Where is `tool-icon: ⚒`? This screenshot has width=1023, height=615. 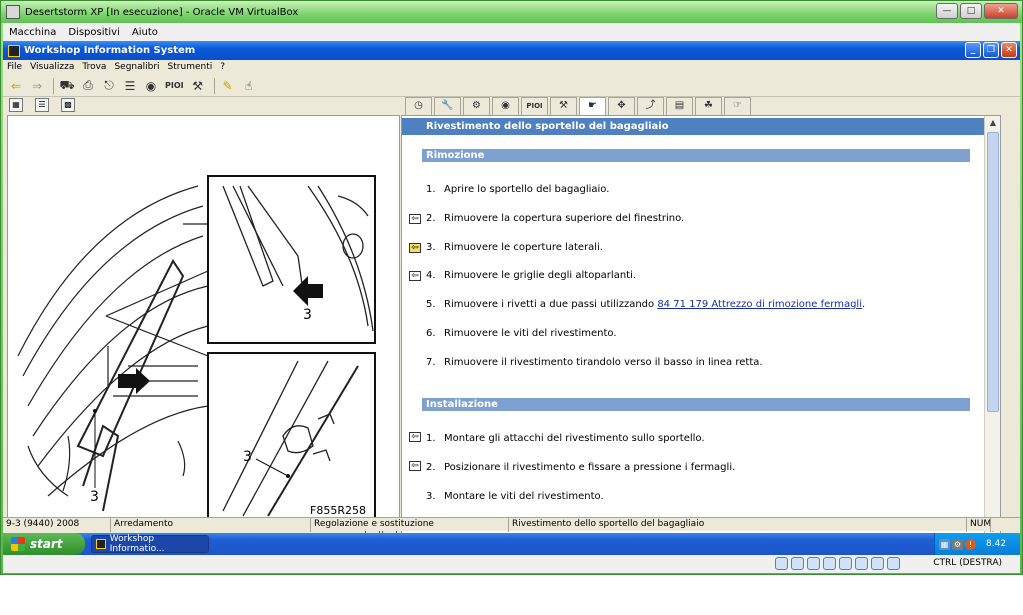 tool-icon: ⚒ is located at coordinates (198, 86).